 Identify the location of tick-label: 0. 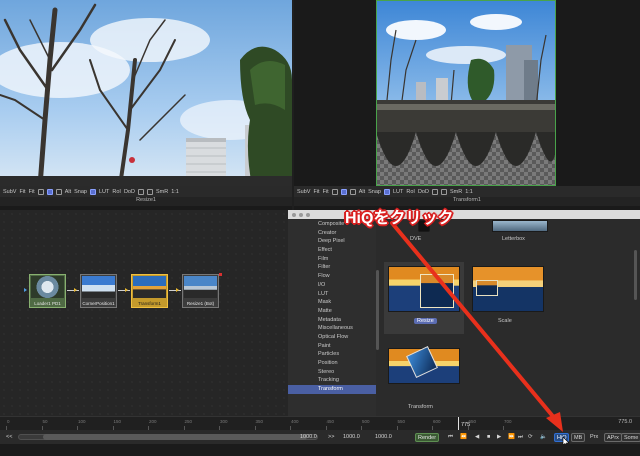
(8, 421).